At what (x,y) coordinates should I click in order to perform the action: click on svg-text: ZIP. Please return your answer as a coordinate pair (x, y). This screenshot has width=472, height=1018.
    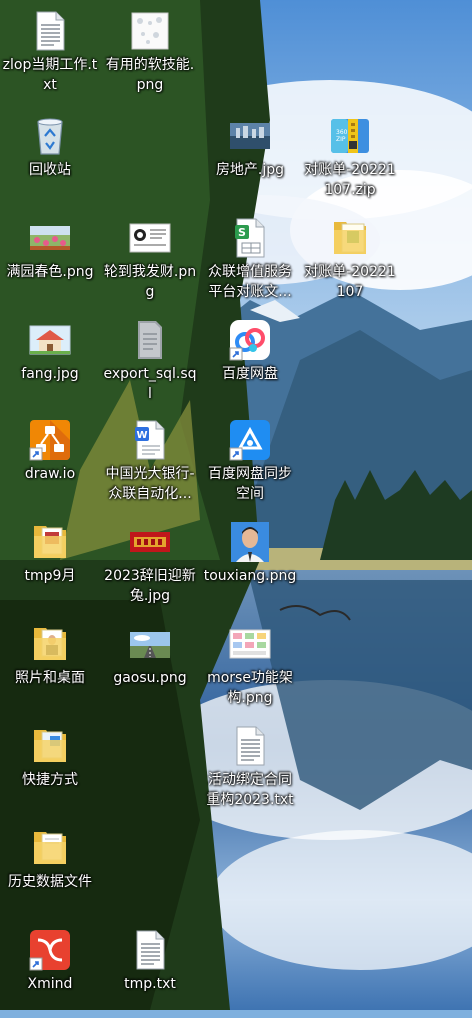
    Looking at the image, I should click on (341, 139).